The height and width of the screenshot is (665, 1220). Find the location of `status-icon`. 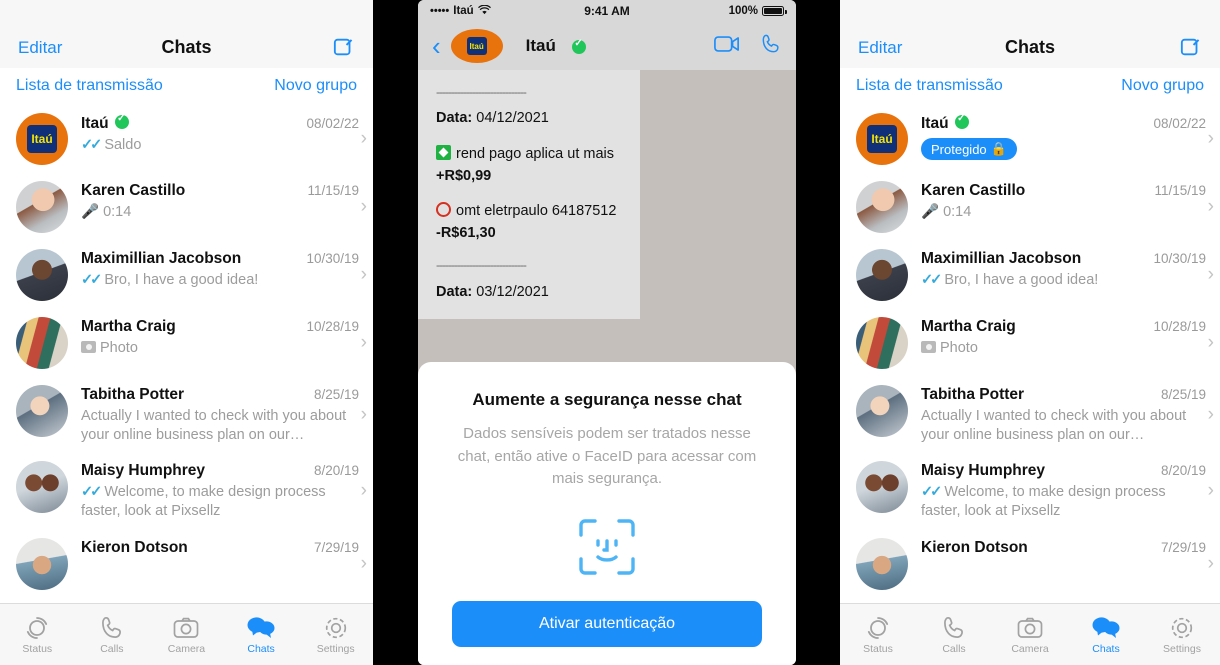

status-icon is located at coordinates (878, 628).